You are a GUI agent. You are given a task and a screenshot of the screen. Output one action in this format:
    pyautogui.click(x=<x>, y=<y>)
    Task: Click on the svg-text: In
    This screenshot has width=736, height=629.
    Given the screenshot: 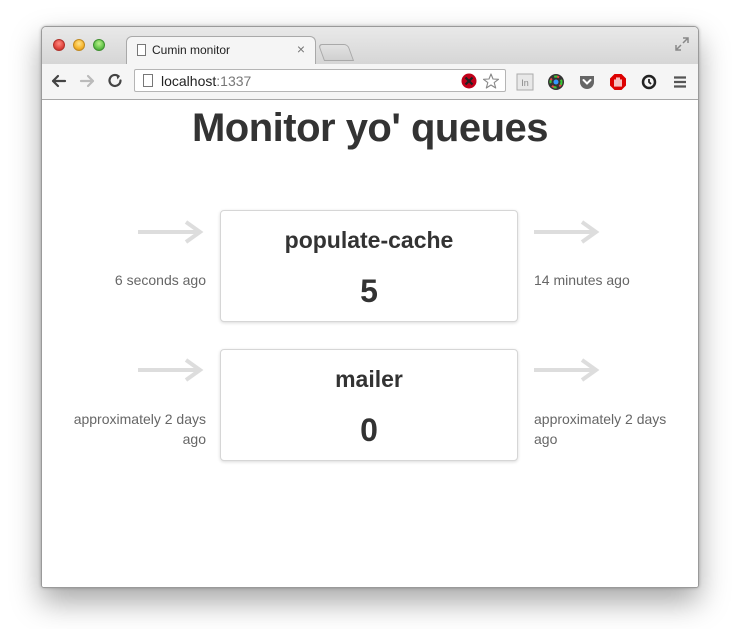 What is the action you would take?
    pyautogui.click(x=525, y=83)
    